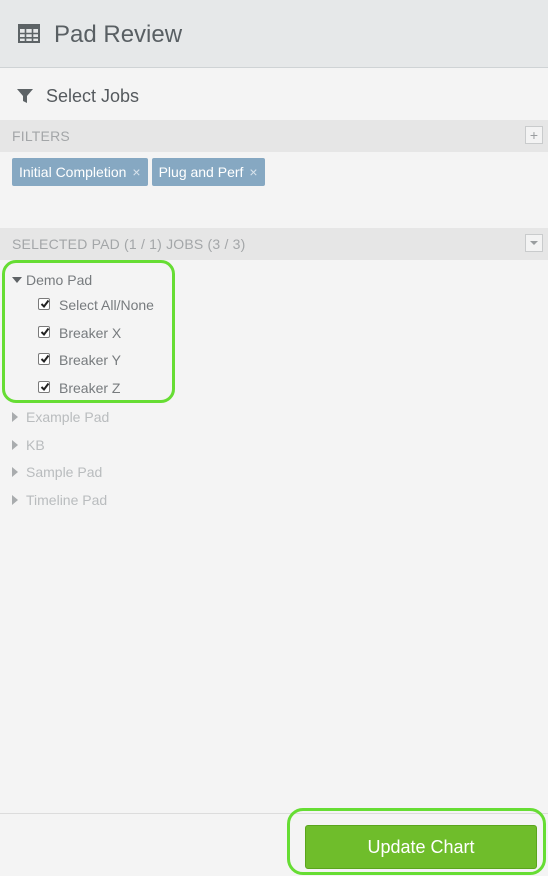  Describe the element at coordinates (25, 96) in the screenshot. I see `filter-icon` at that location.